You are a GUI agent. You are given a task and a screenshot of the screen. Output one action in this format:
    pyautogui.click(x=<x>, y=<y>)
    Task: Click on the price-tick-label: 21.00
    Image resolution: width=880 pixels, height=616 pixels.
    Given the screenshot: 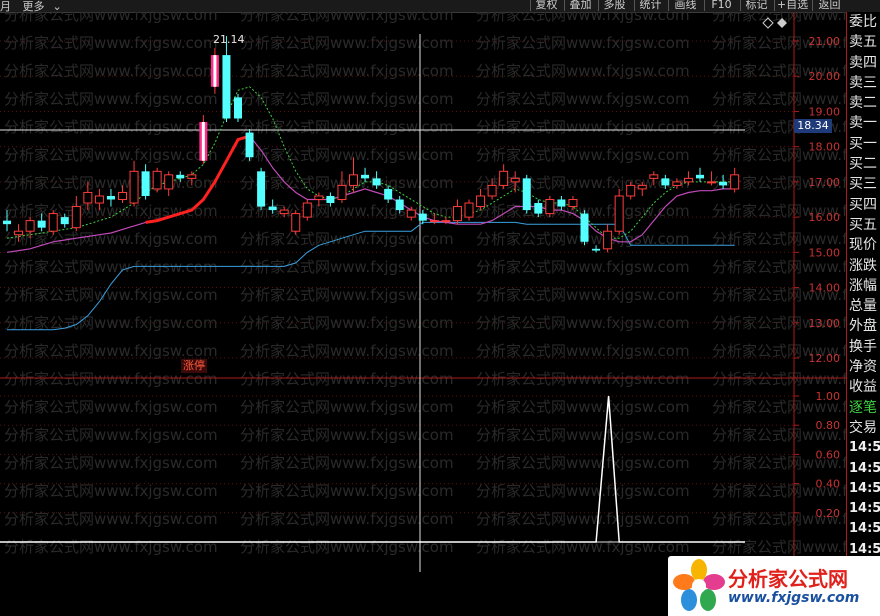 What is the action you would take?
    pyautogui.click(x=825, y=41)
    